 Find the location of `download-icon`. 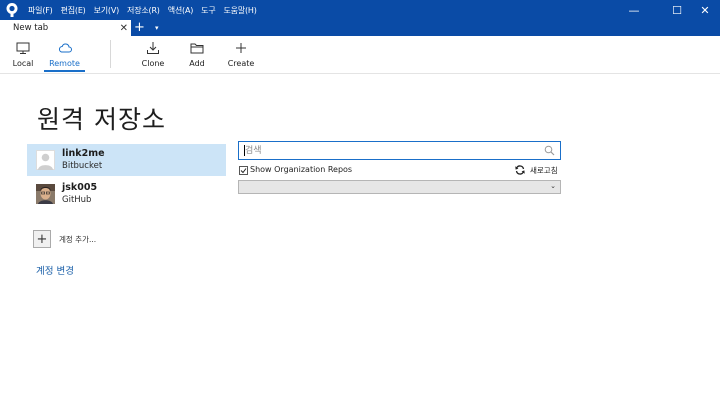

download-icon is located at coordinates (153, 48).